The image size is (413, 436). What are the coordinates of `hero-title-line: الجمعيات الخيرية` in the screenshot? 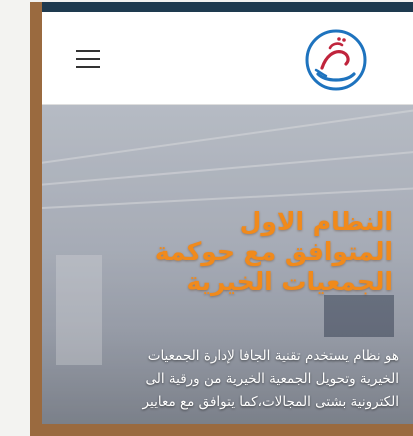 It's located at (289, 281).